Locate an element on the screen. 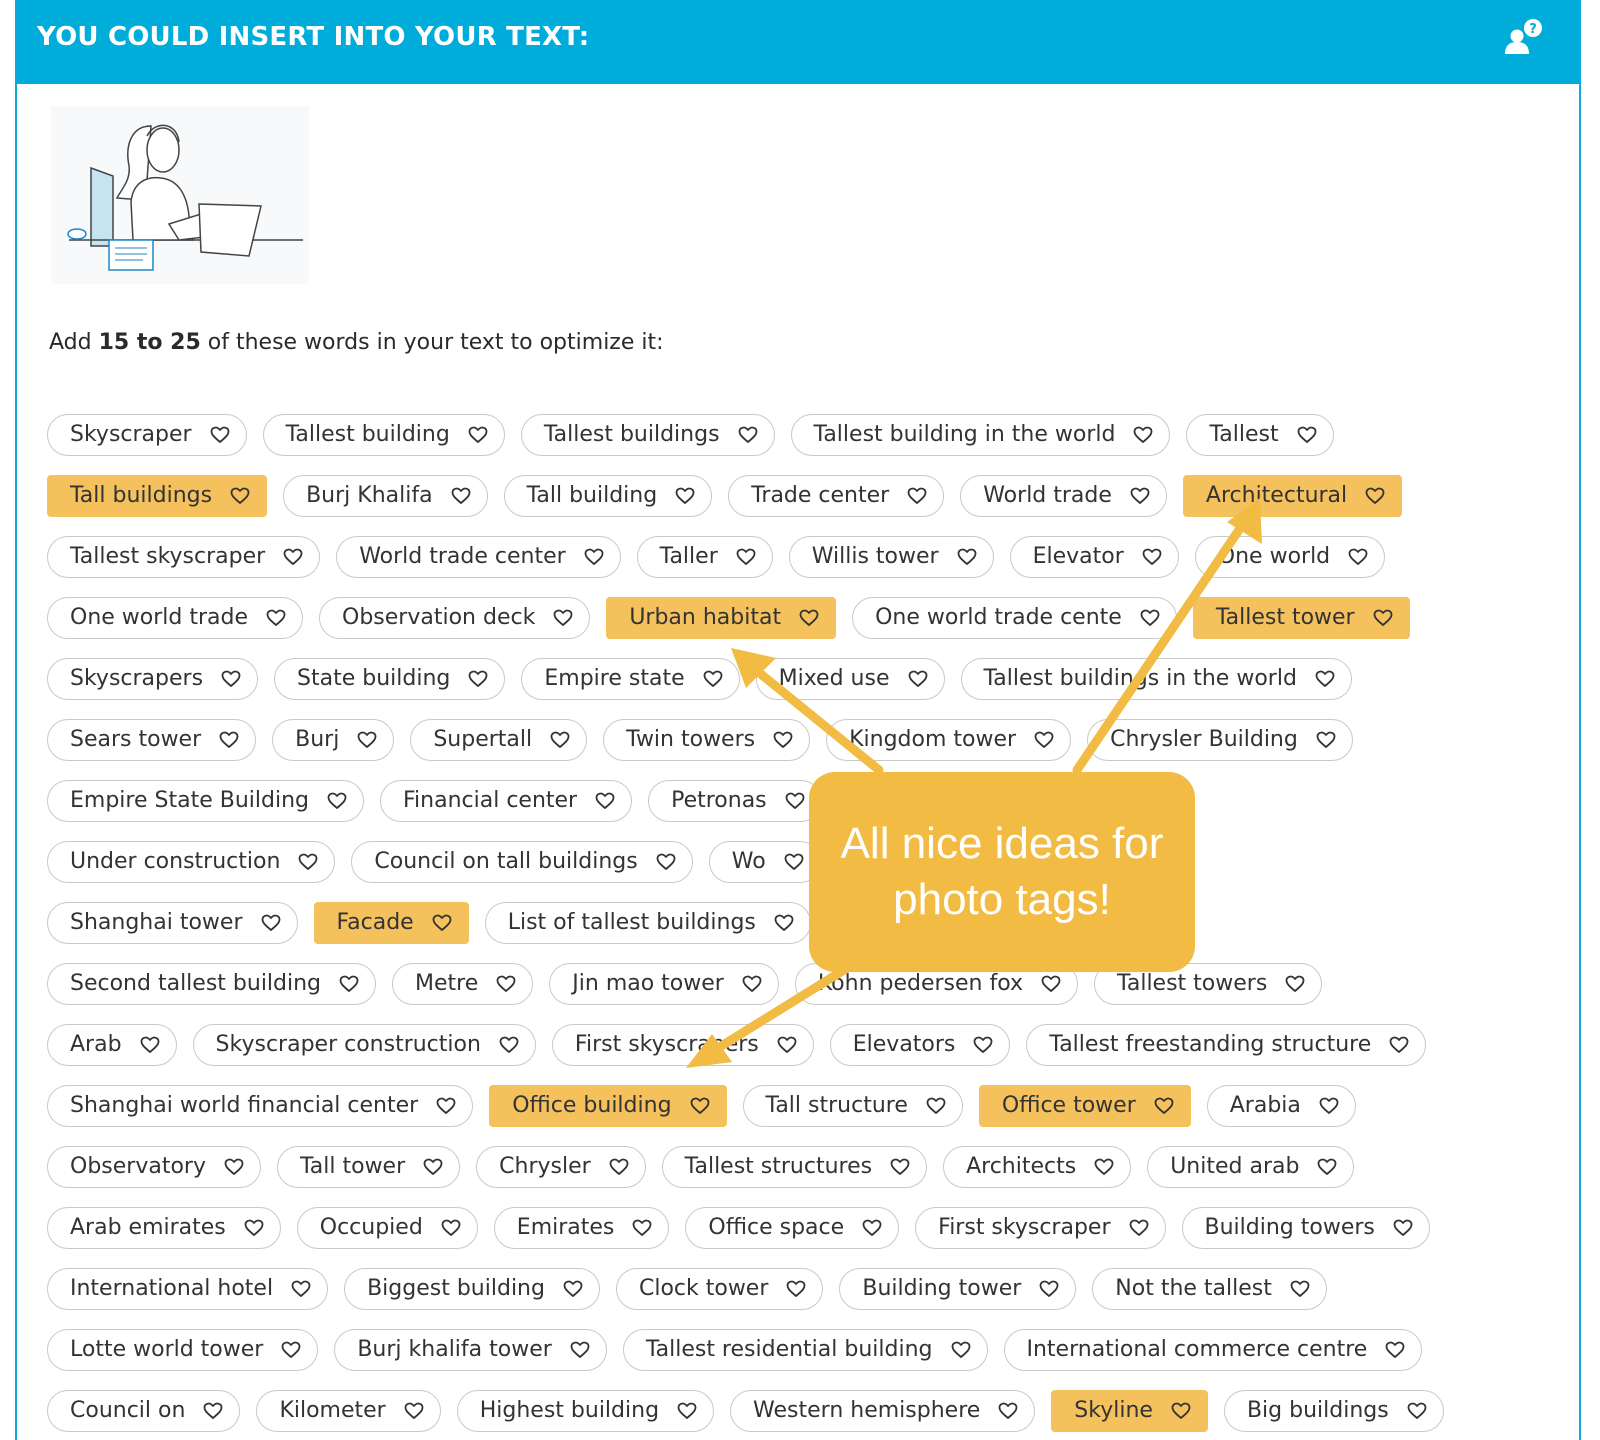 The image size is (1600, 1440). keyword-tag: Occupied is located at coordinates (387, 1227).